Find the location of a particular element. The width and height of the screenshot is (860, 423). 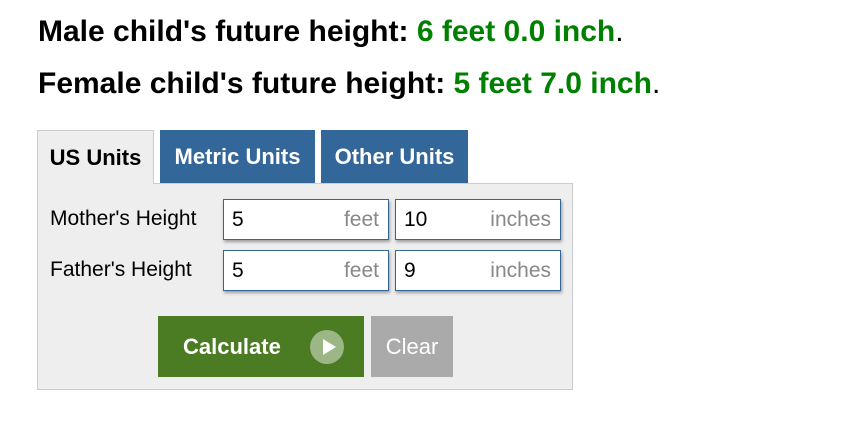

male-result-value: 6 feet 0.0 inch is located at coordinates (516, 31).